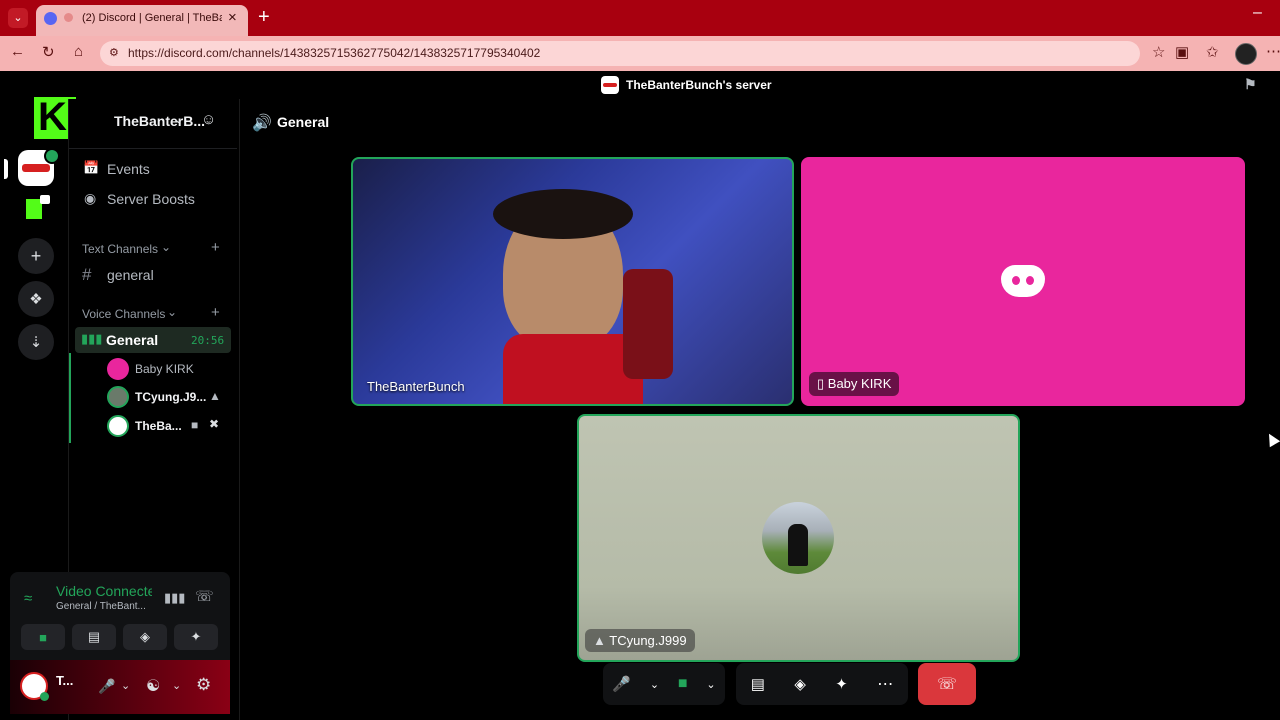 The image size is (1280, 720). Describe the element at coordinates (573, 369) in the screenshot. I see `webcam-shirt` at that location.